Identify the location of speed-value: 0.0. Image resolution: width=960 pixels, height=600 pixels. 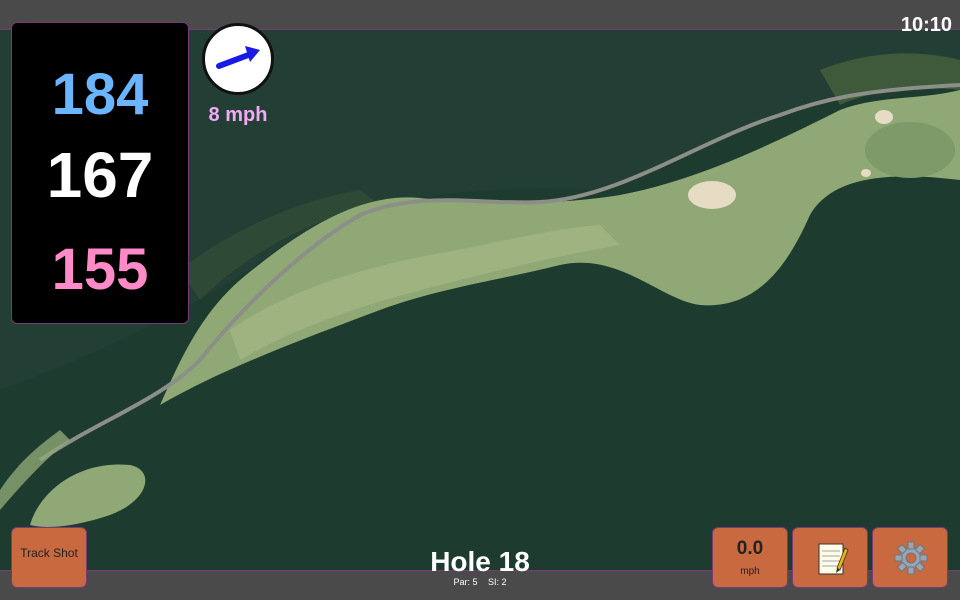
(750, 548).